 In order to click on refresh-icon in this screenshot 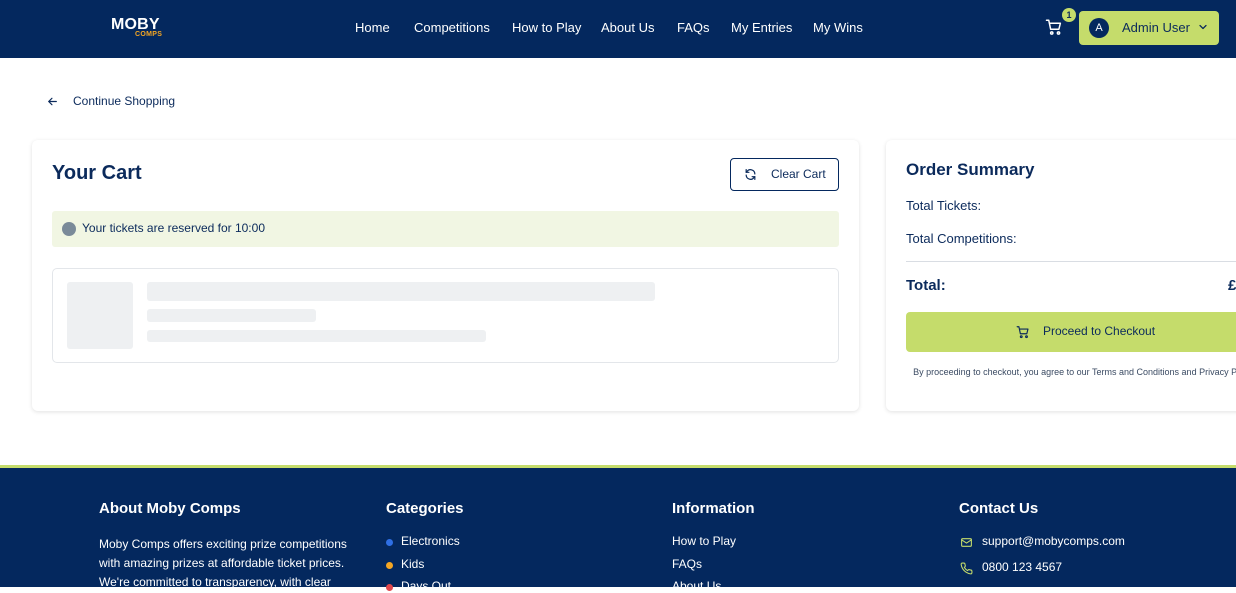, I will do `click(750, 174)`.